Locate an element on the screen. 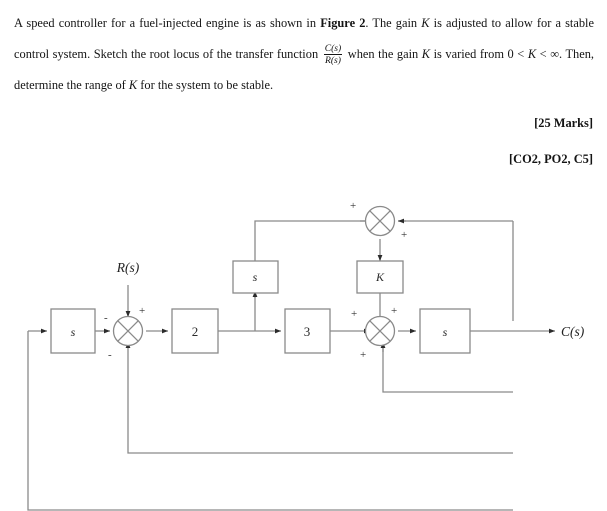 This screenshot has height=511, width=607. gain-symbol-2: K is located at coordinates (426, 54).